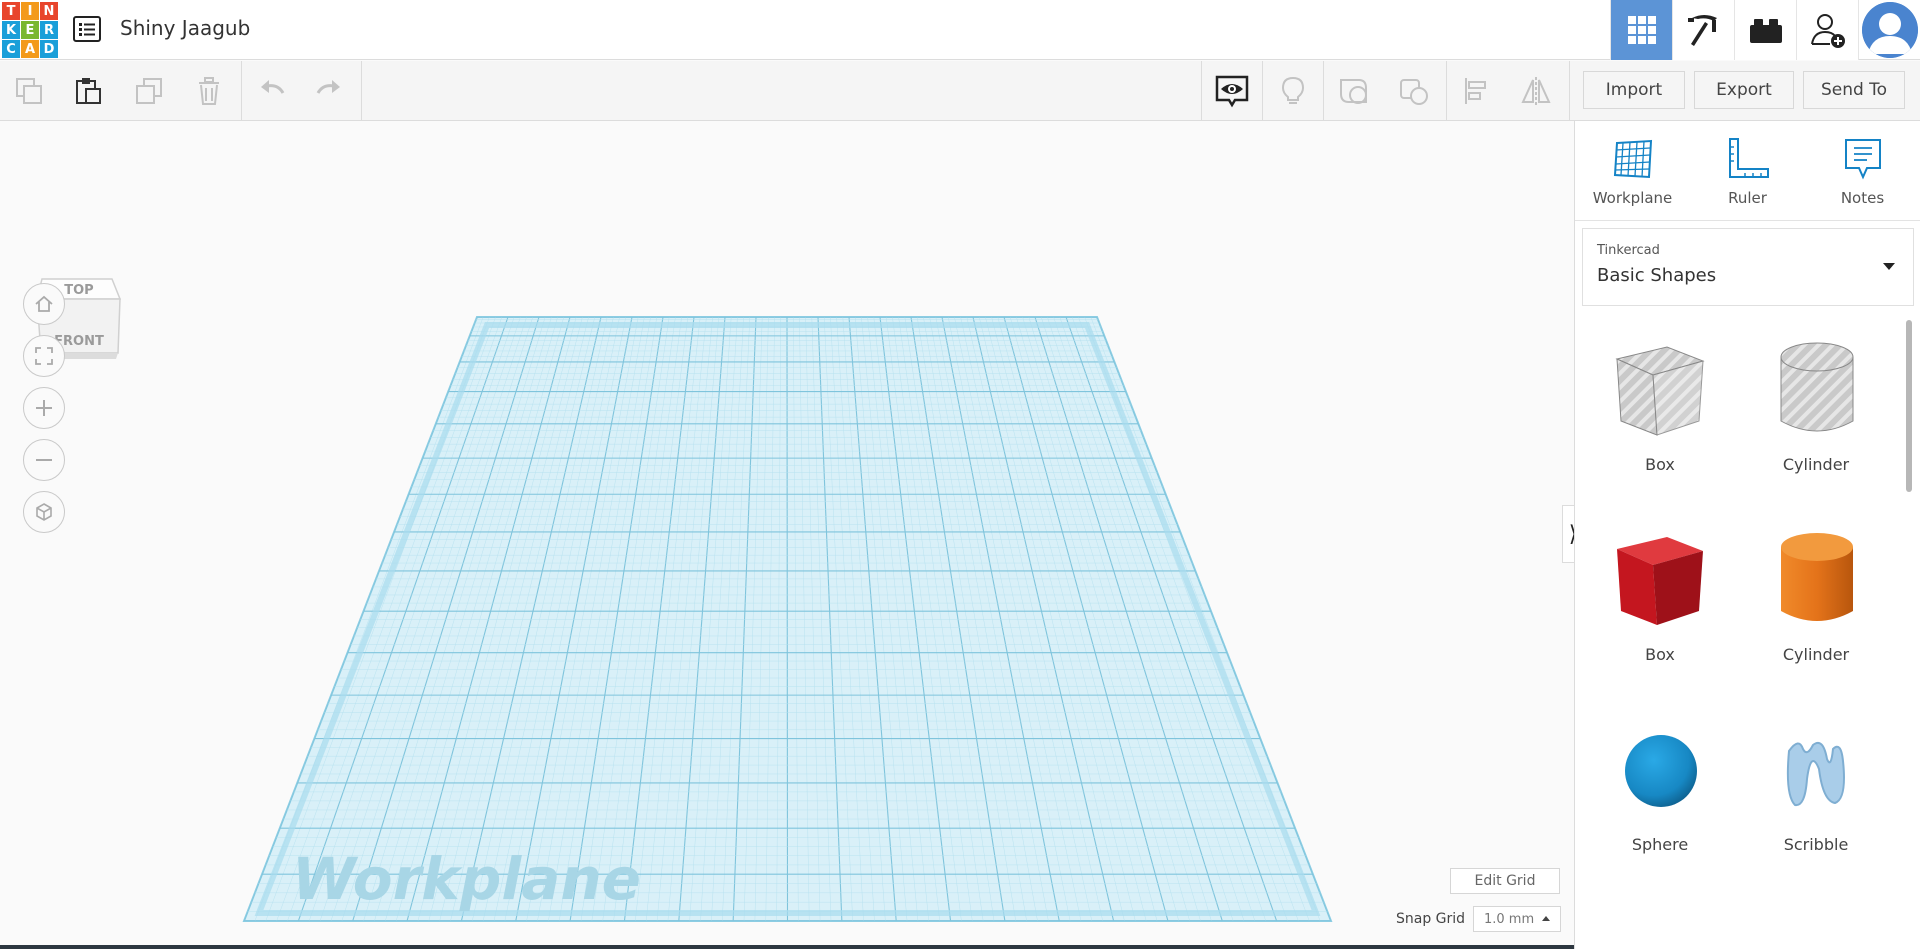  I want to click on light-bulb-button, so click(1293, 91).